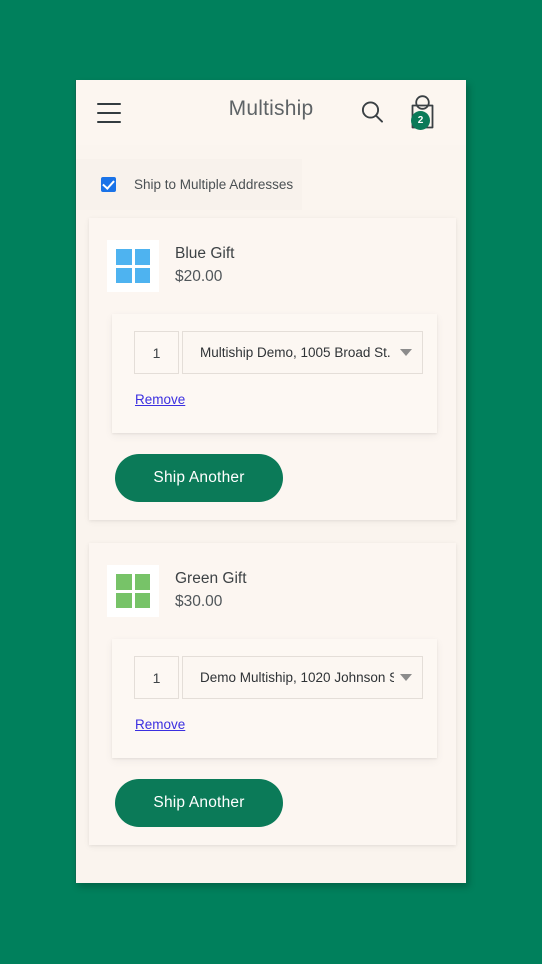 This screenshot has height=964, width=542. What do you see at coordinates (420, 120) in the screenshot?
I see `cart-count-badge: 2` at bounding box center [420, 120].